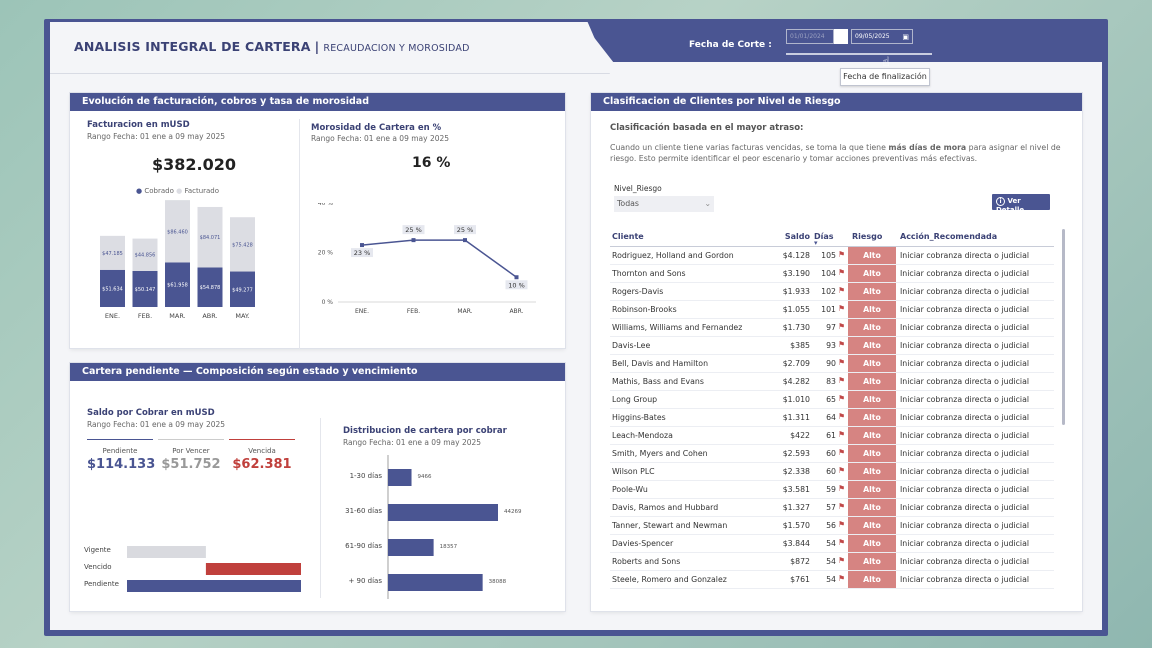 The width and height of the screenshot is (1152, 648). I want to click on label-cobrado-1: $50.147, so click(145, 290).